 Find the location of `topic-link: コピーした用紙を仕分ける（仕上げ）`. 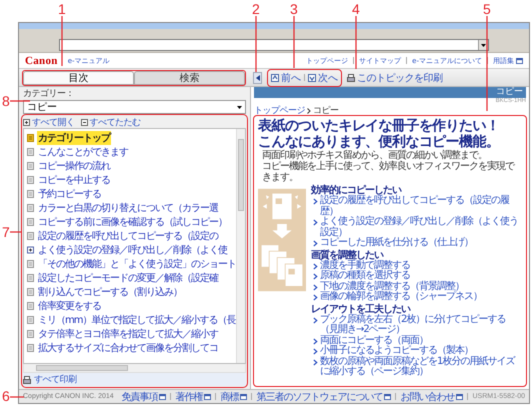

topic-link: コピーした用紙を仕分ける（仕上げ） is located at coordinates (417, 243).